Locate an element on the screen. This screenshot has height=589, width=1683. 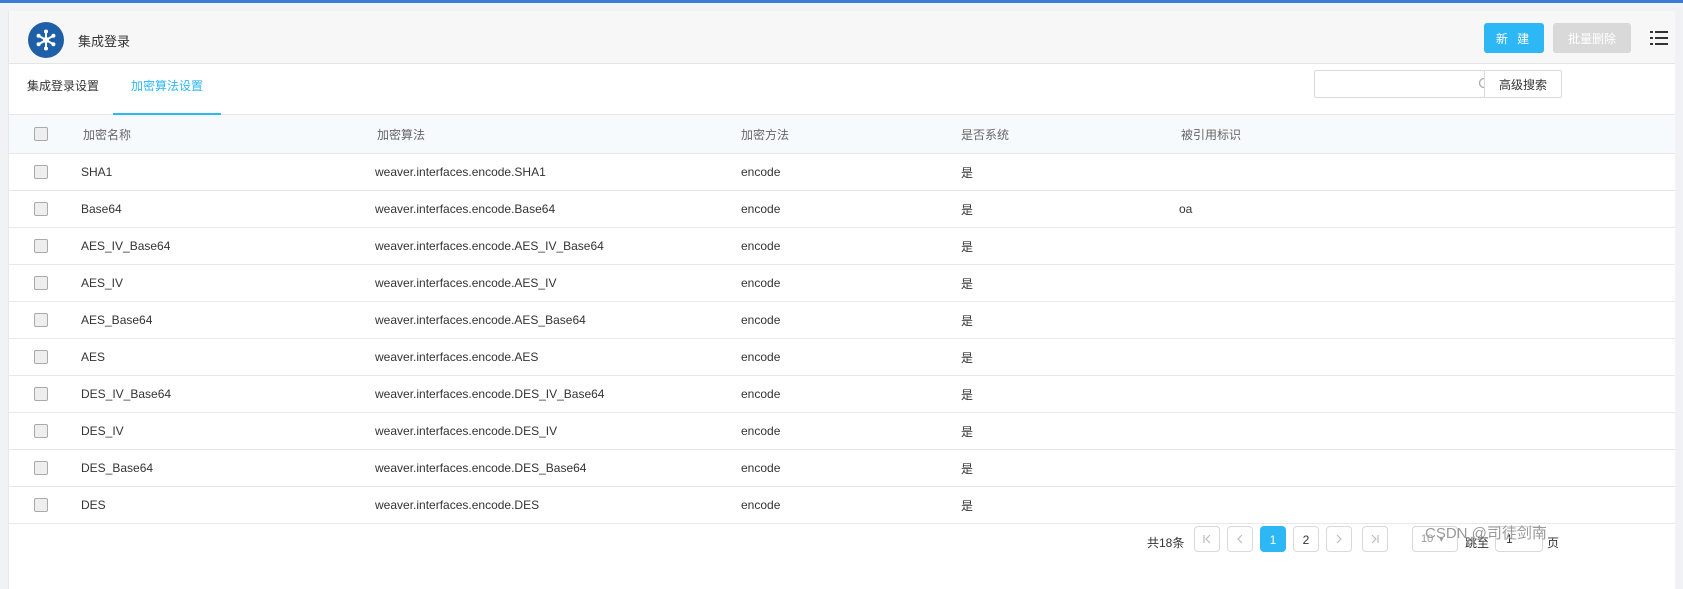
tab-integrated-login-settings: 集成登录设置 is located at coordinates (63, 88).